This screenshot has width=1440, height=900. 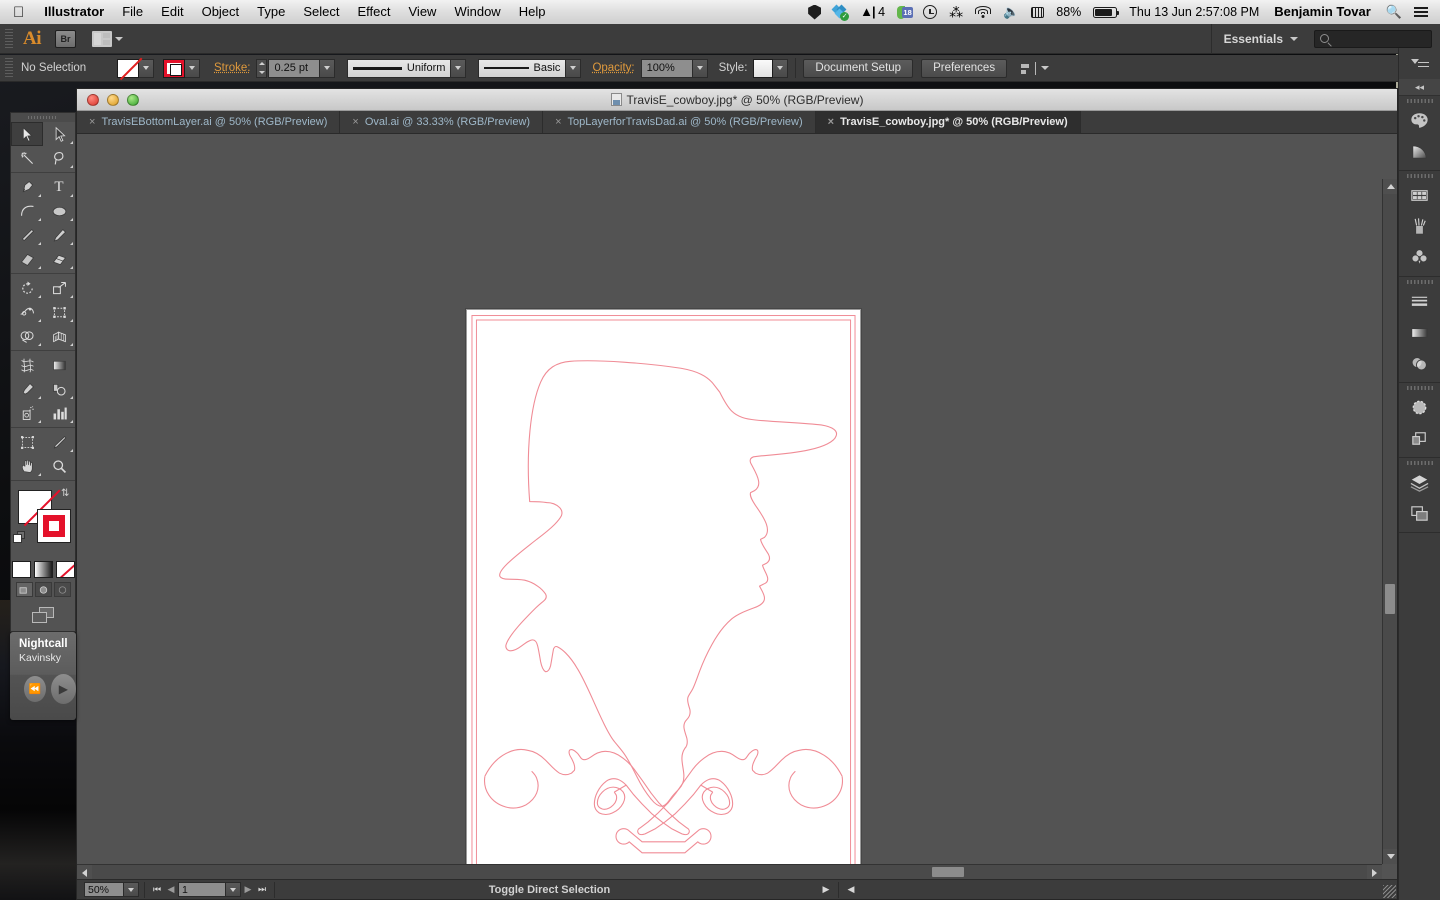 What do you see at coordinates (232, 68) in the screenshot?
I see `stroke-weight-label: Stroke:` at bounding box center [232, 68].